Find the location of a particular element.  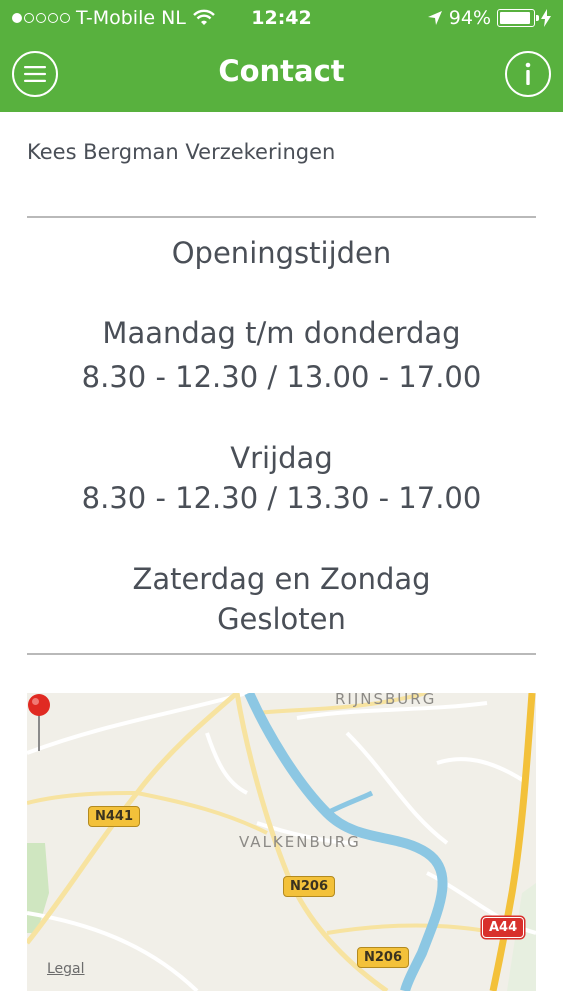

battery-fill is located at coordinates (515, 18).